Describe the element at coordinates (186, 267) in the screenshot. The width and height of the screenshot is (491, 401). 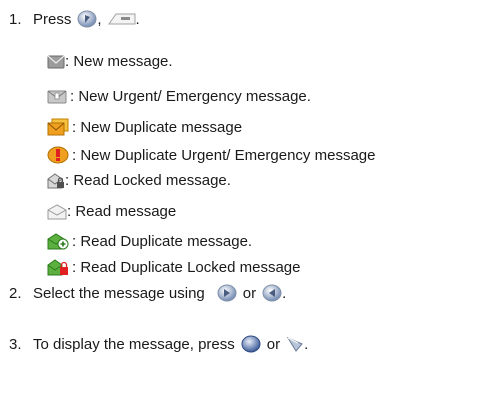
I see `legend-text: : Read Duplicate Locked message` at that location.